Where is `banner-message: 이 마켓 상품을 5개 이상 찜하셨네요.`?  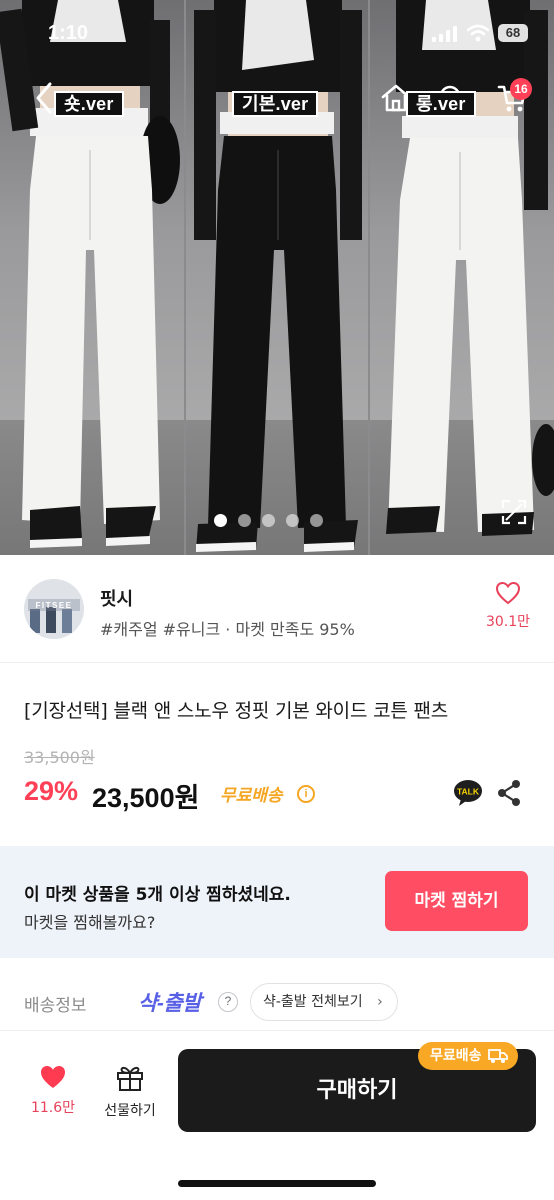
banner-message: 이 마켓 상품을 5개 이상 찜하셨네요. is located at coordinates (157, 895).